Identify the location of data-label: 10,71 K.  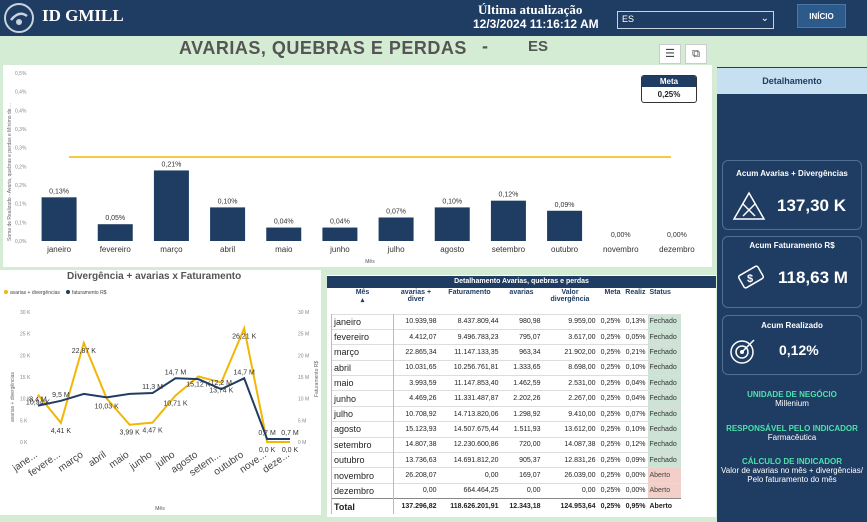
(175, 404).